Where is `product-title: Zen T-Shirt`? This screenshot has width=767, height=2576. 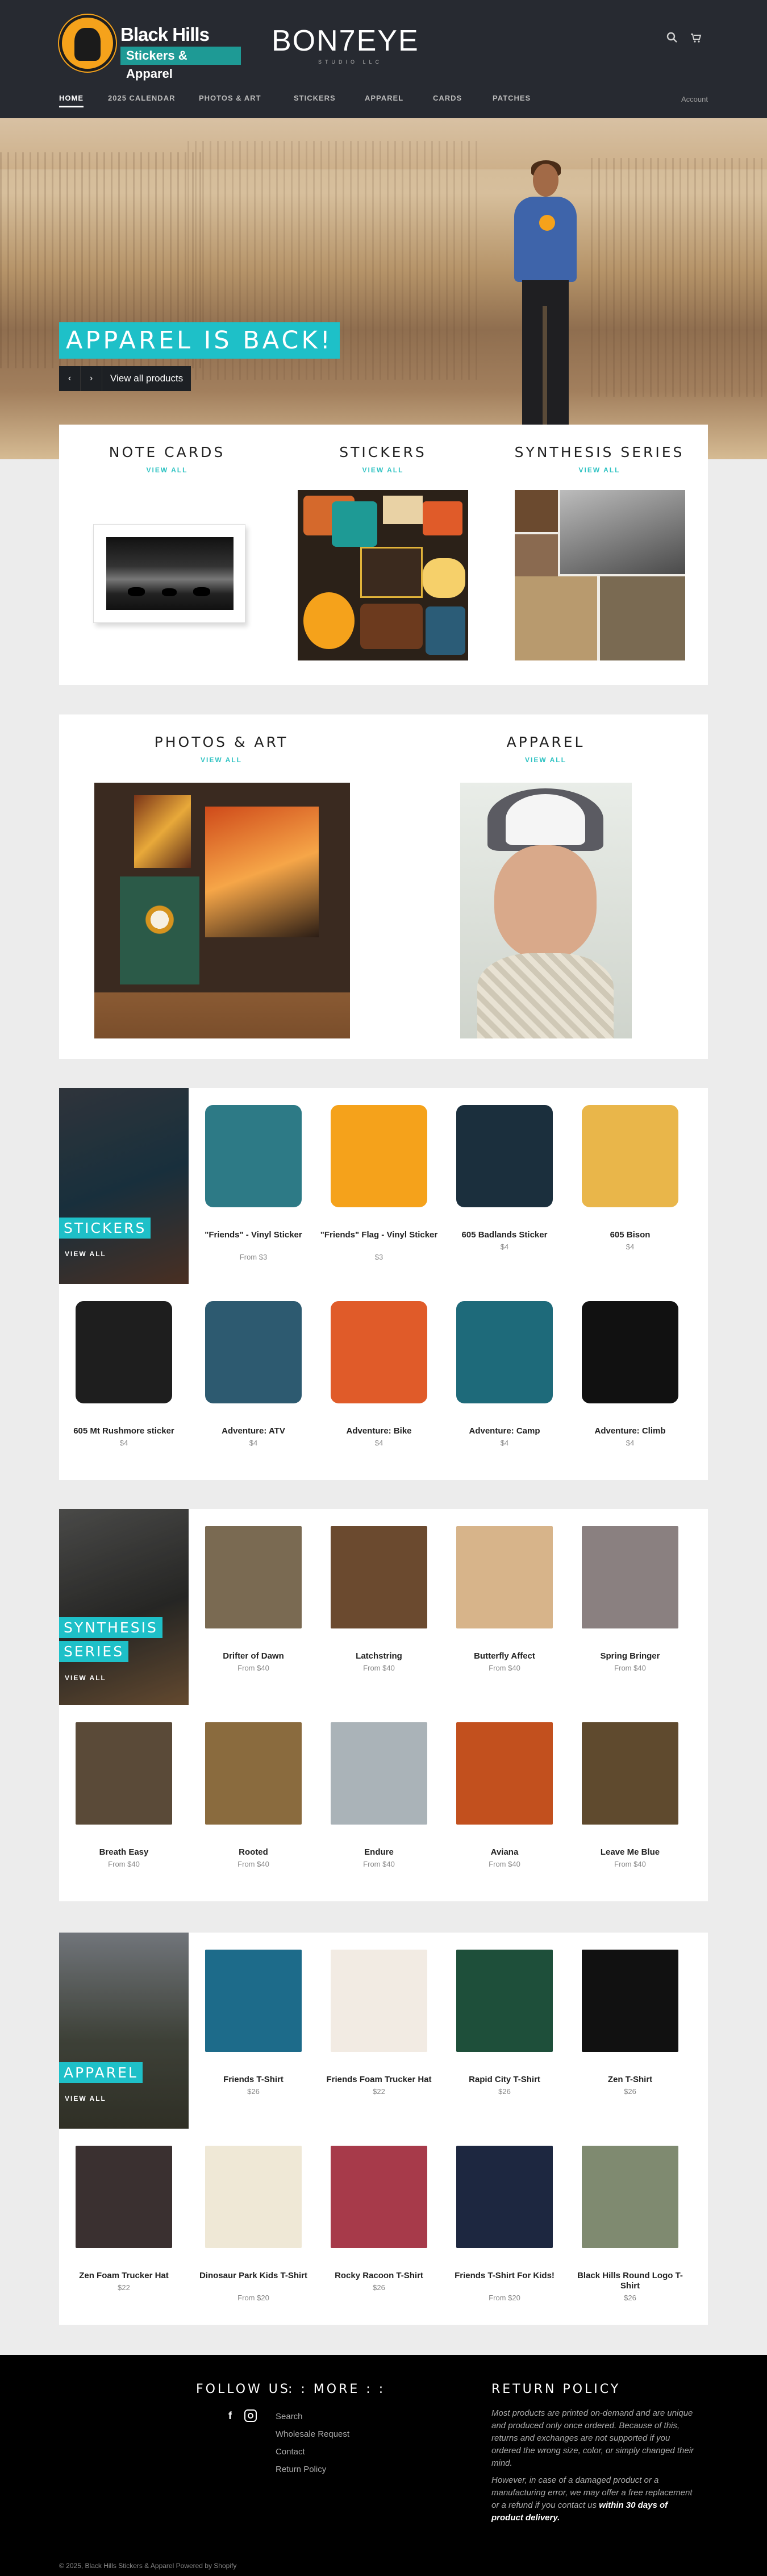 product-title: Zen T-Shirt is located at coordinates (630, 2080).